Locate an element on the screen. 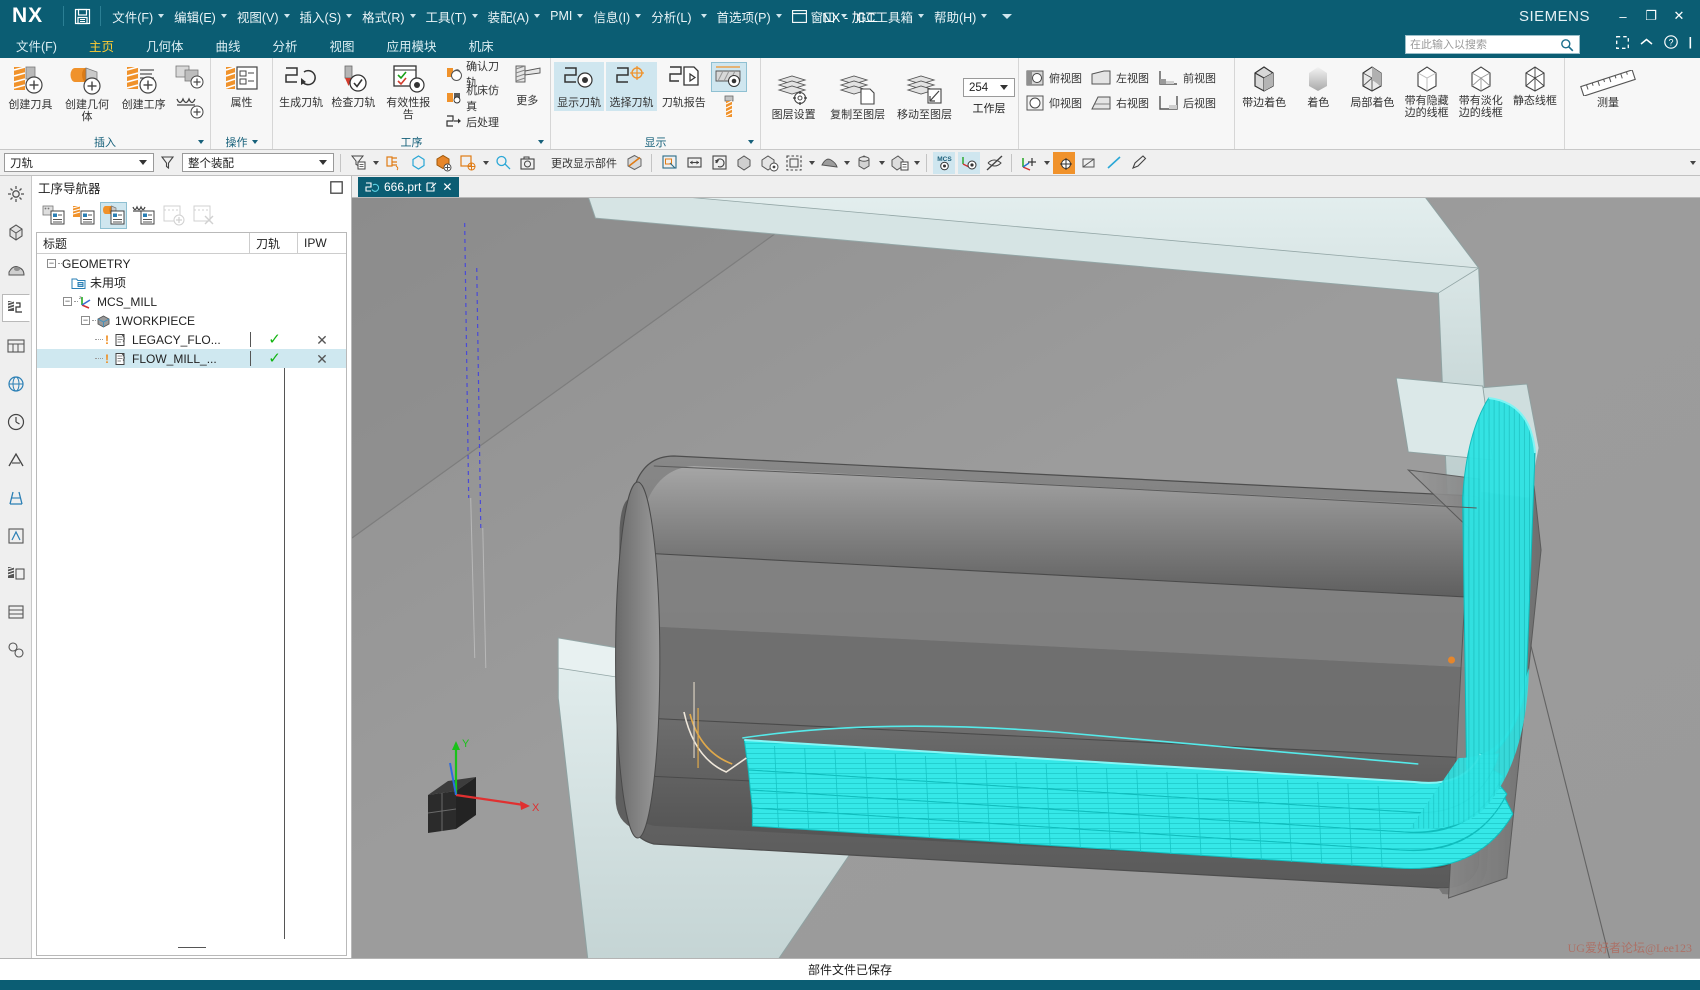 This screenshot has height=990, width=1700. tab-machine-tool: 机床 is located at coordinates (481, 45).